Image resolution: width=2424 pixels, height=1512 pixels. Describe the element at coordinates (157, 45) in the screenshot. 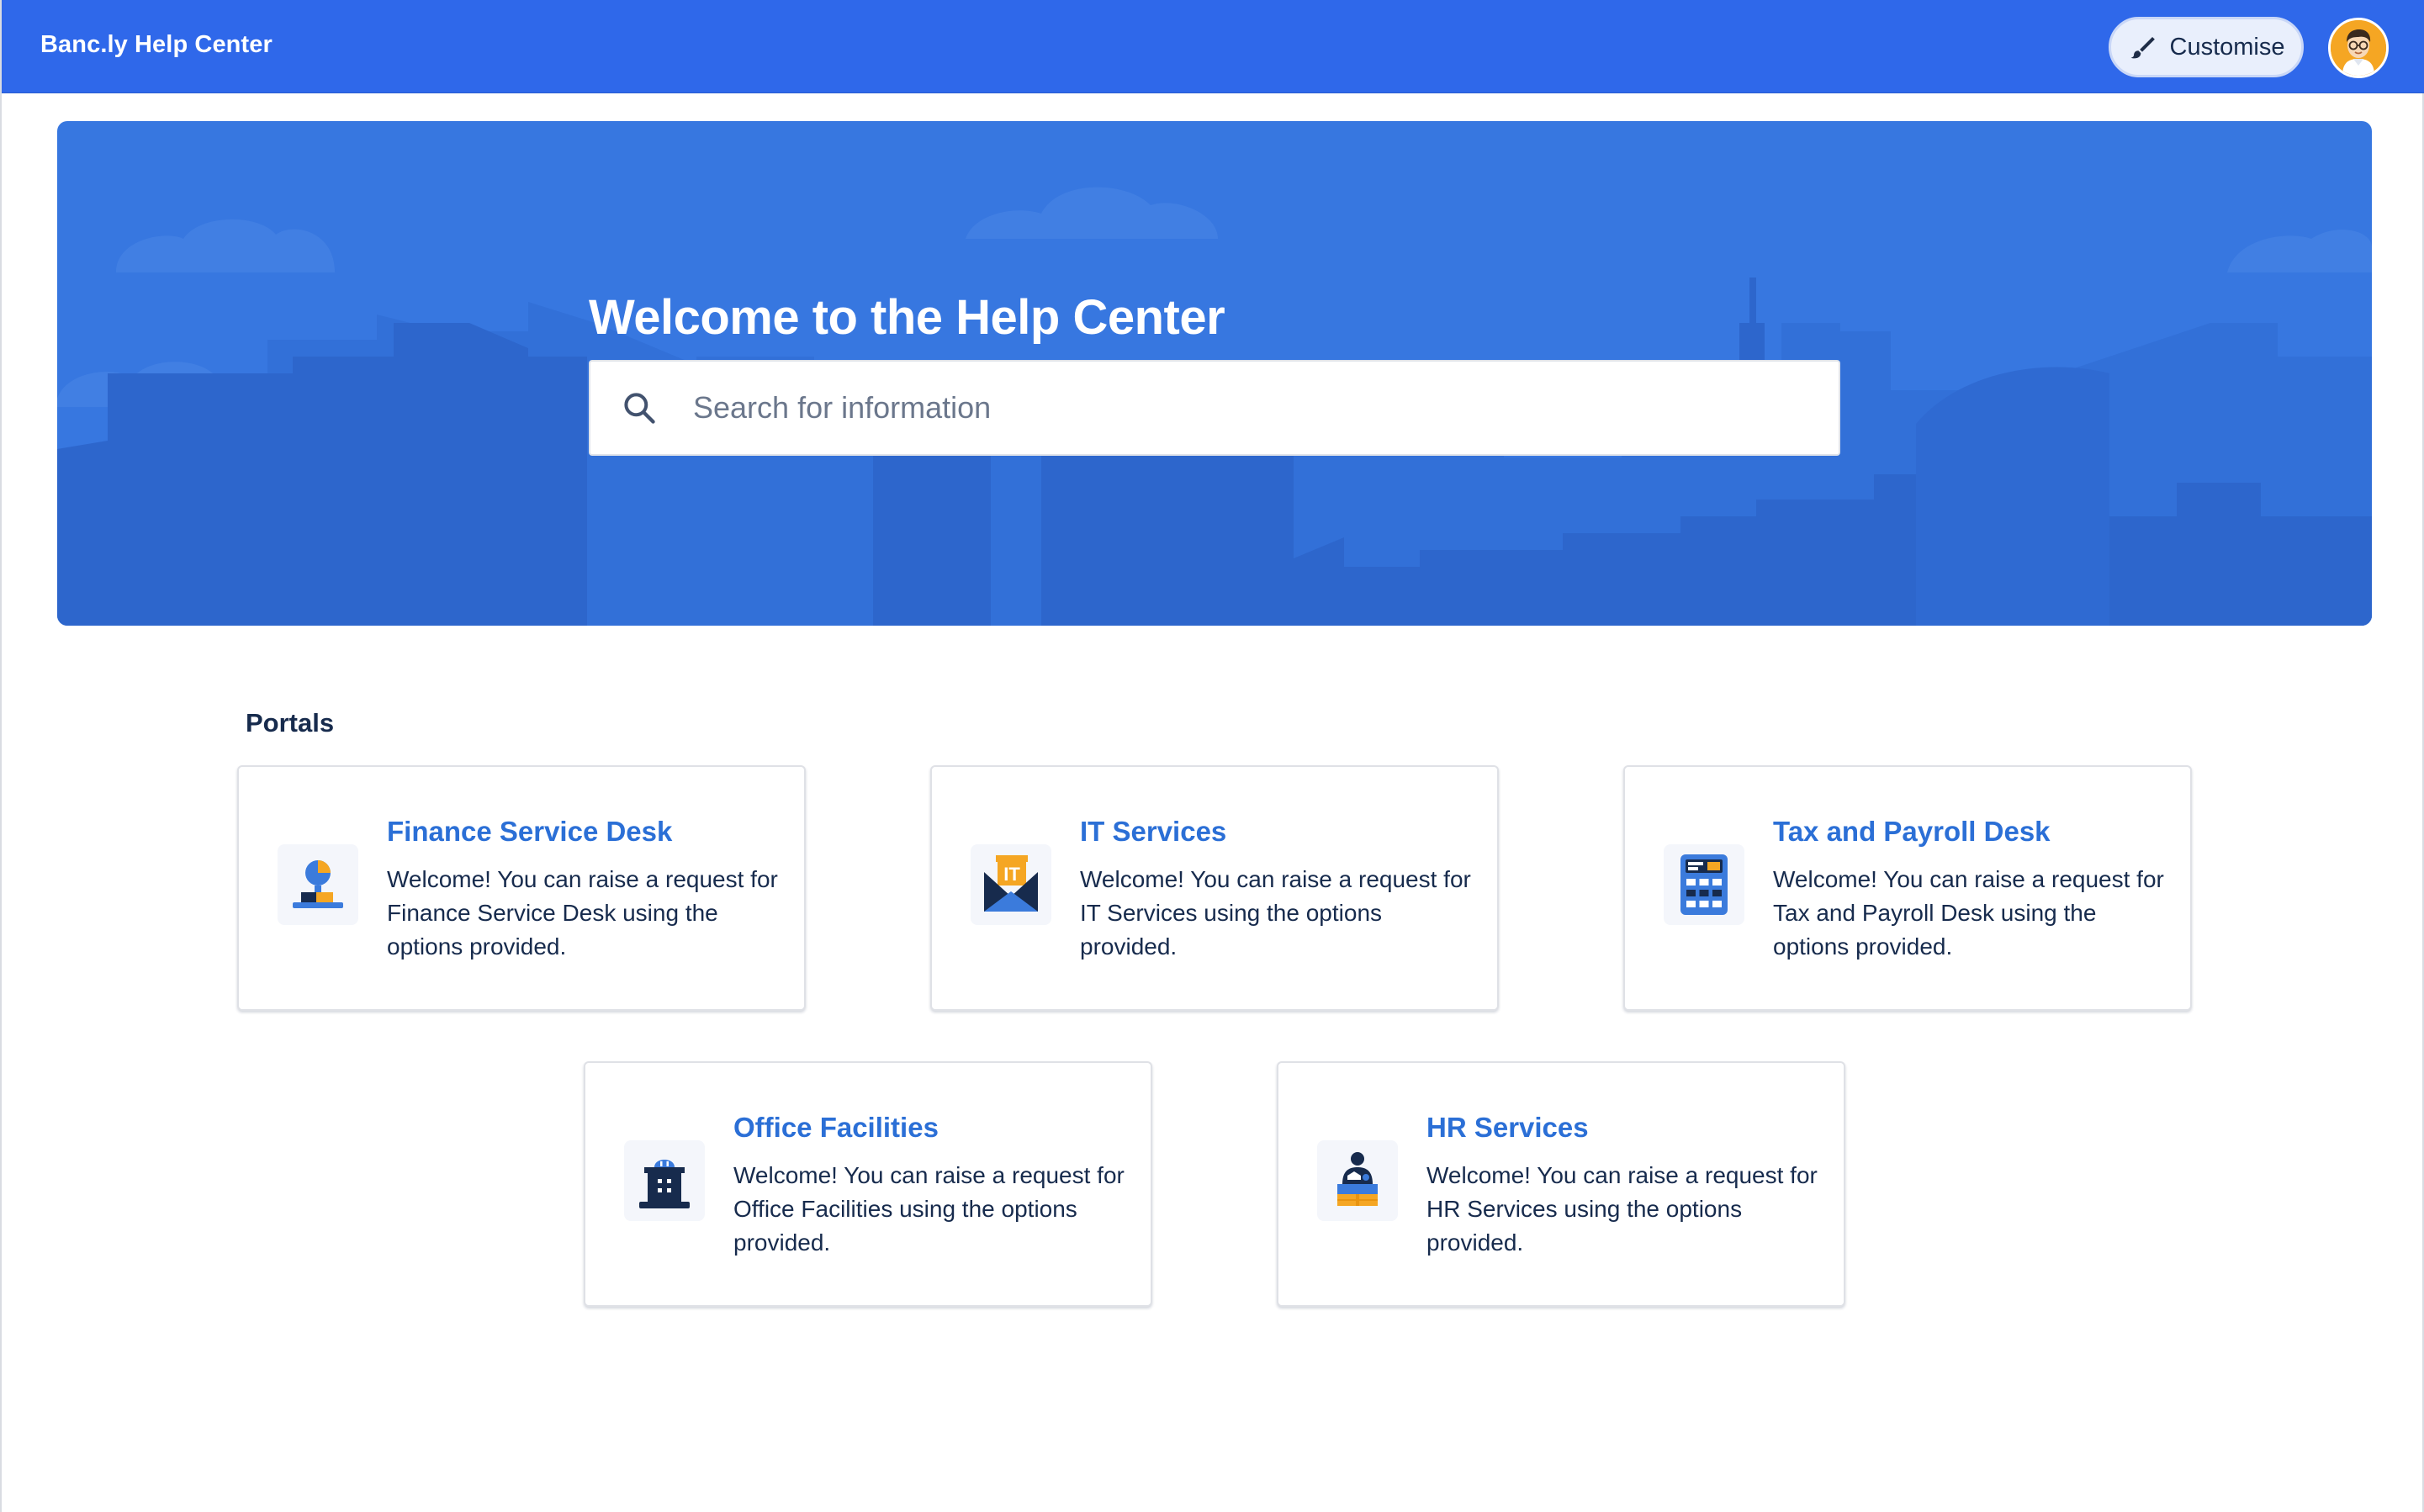

I see `help-center-brand-link: Banc.ly Help Center` at that location.